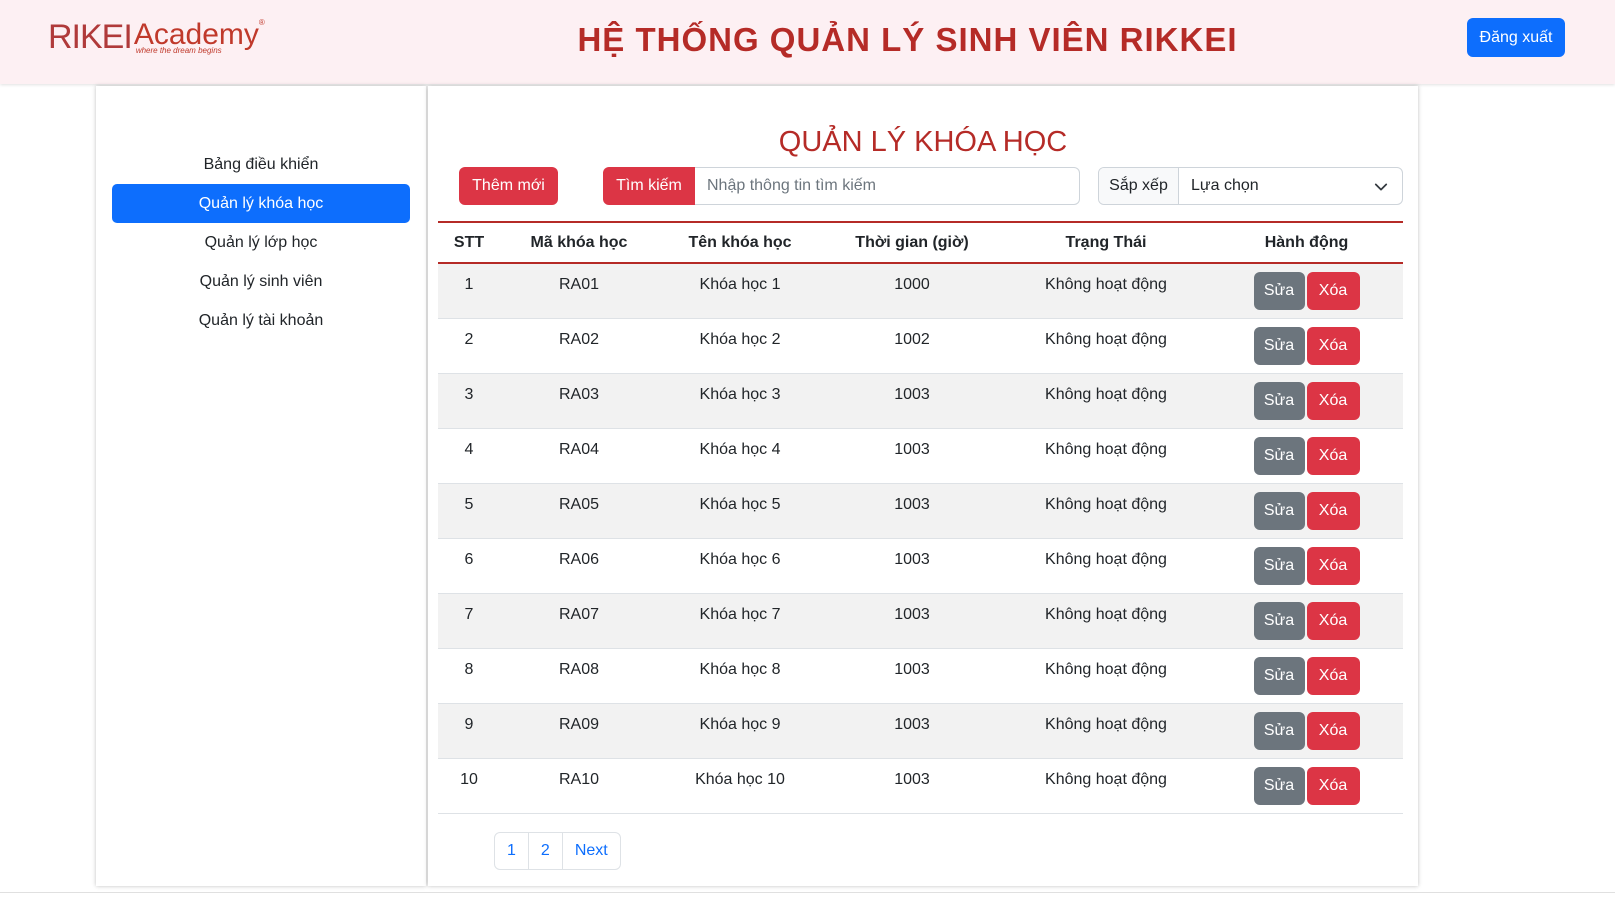  Describe the element at coordinates (920, 346) in the screenshot. I see `table-row: 2 RA02 Khóa học 2 1002 Không hoạt động Sửa Xóa` at that location.